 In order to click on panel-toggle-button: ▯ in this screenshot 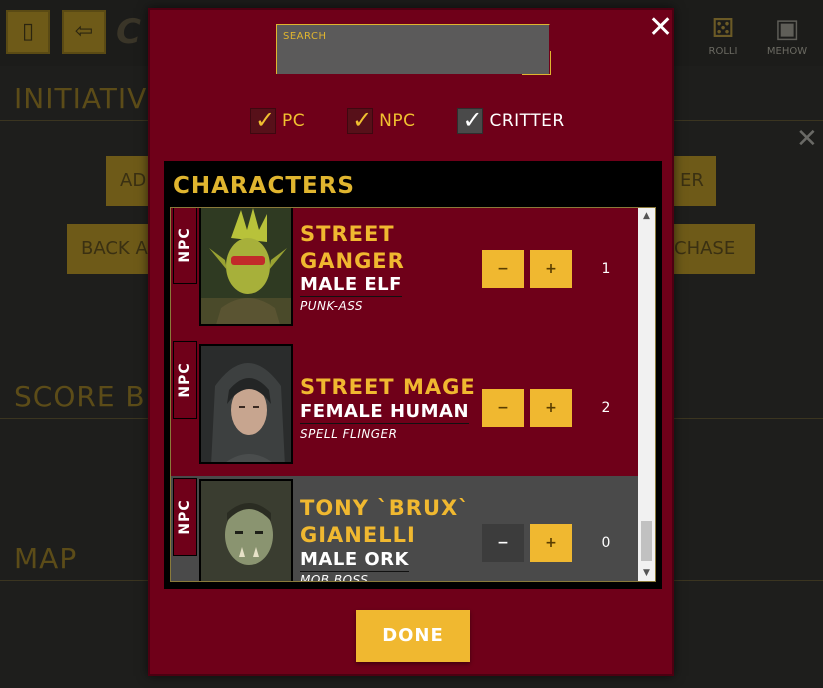, I will do `click(28, 32)`.